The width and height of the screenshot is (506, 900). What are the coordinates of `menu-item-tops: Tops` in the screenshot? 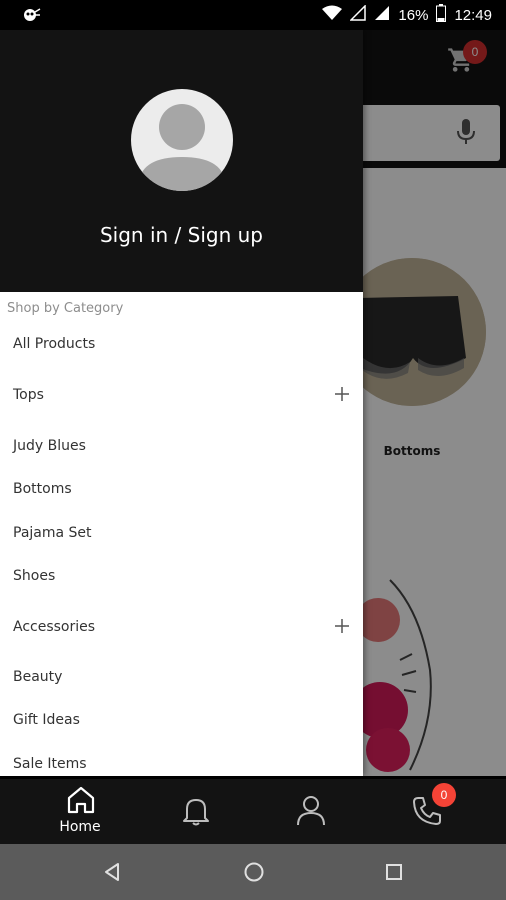 It's located at (181, 395).